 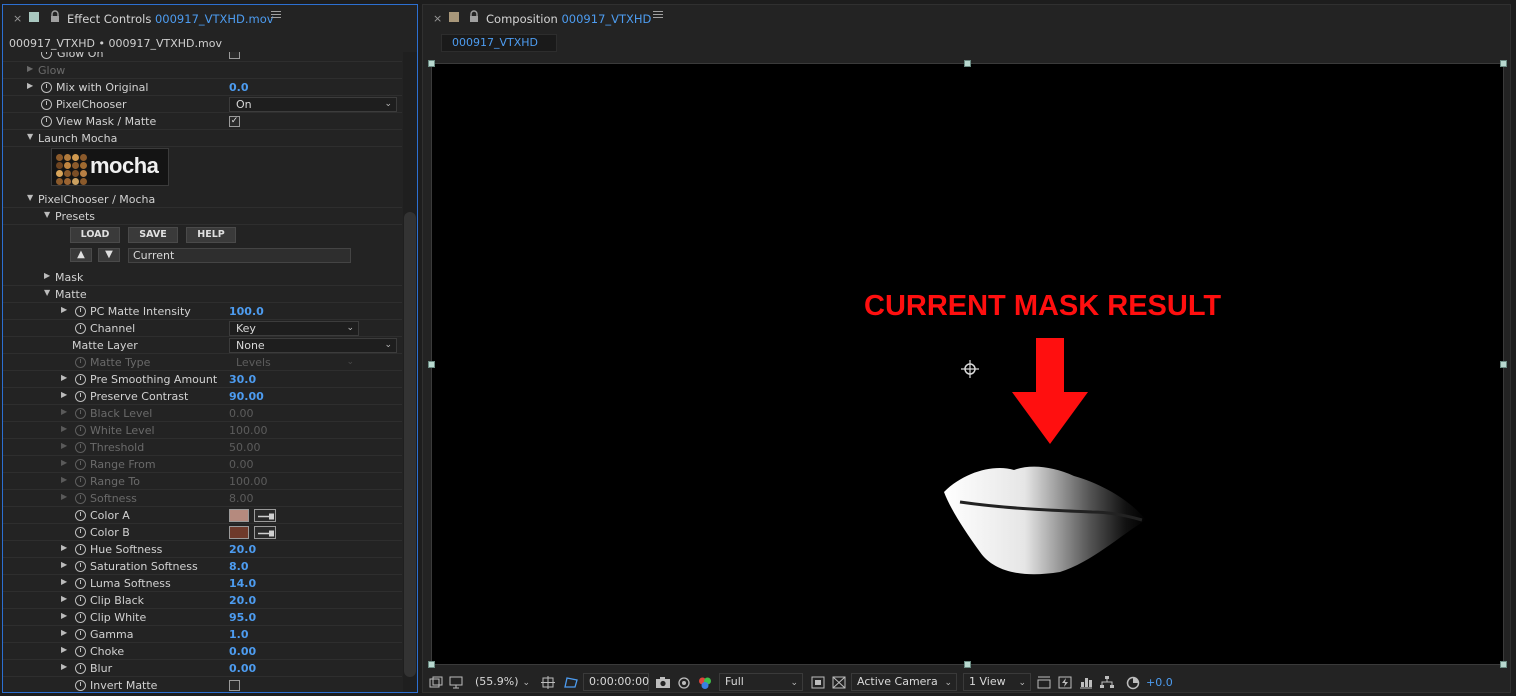 I want to click on composition-subtab: 000917_VTXHD, so click(x=499, y=43).